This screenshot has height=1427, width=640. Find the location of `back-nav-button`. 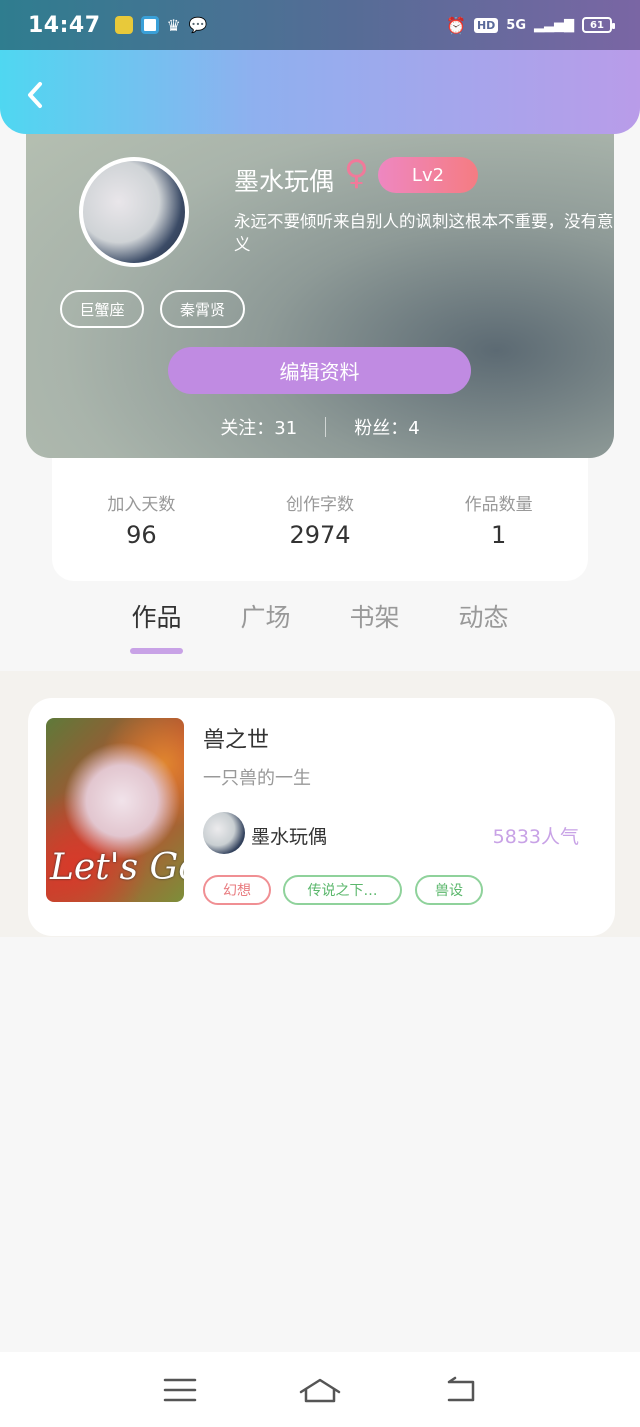

back-nav-button is located at coordinates (460, 1390).